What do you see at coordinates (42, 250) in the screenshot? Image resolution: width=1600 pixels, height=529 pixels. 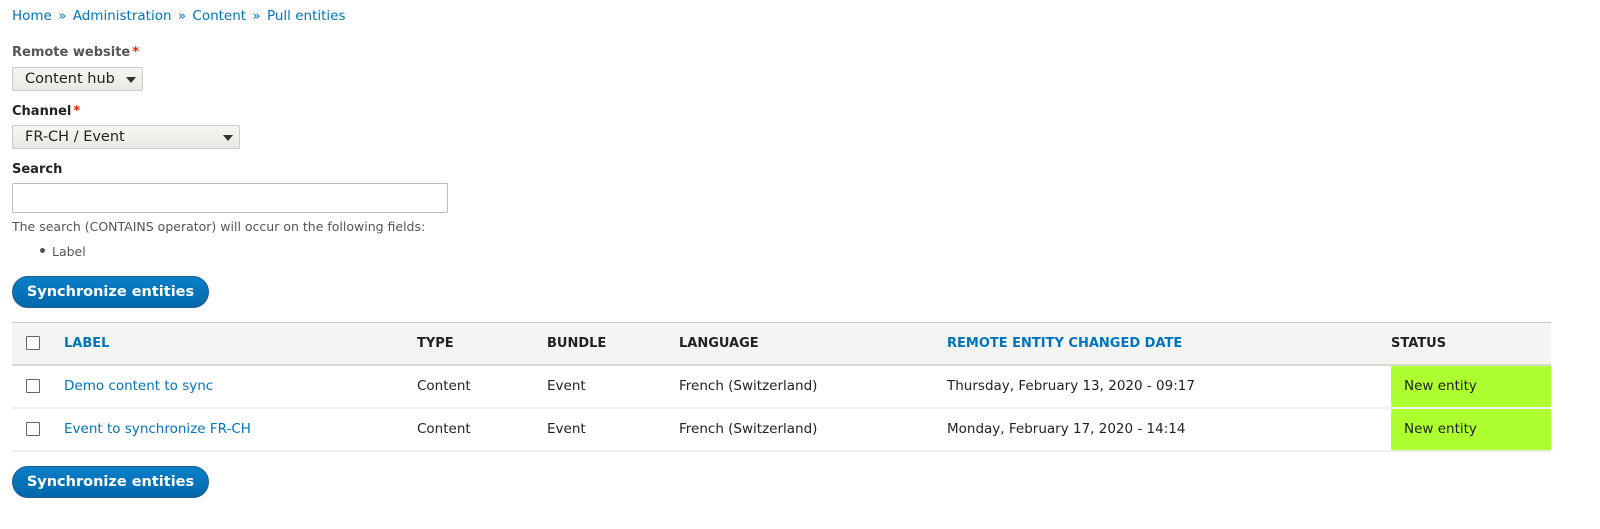 I see `bullet-icon` at bounding box center [42, 250].